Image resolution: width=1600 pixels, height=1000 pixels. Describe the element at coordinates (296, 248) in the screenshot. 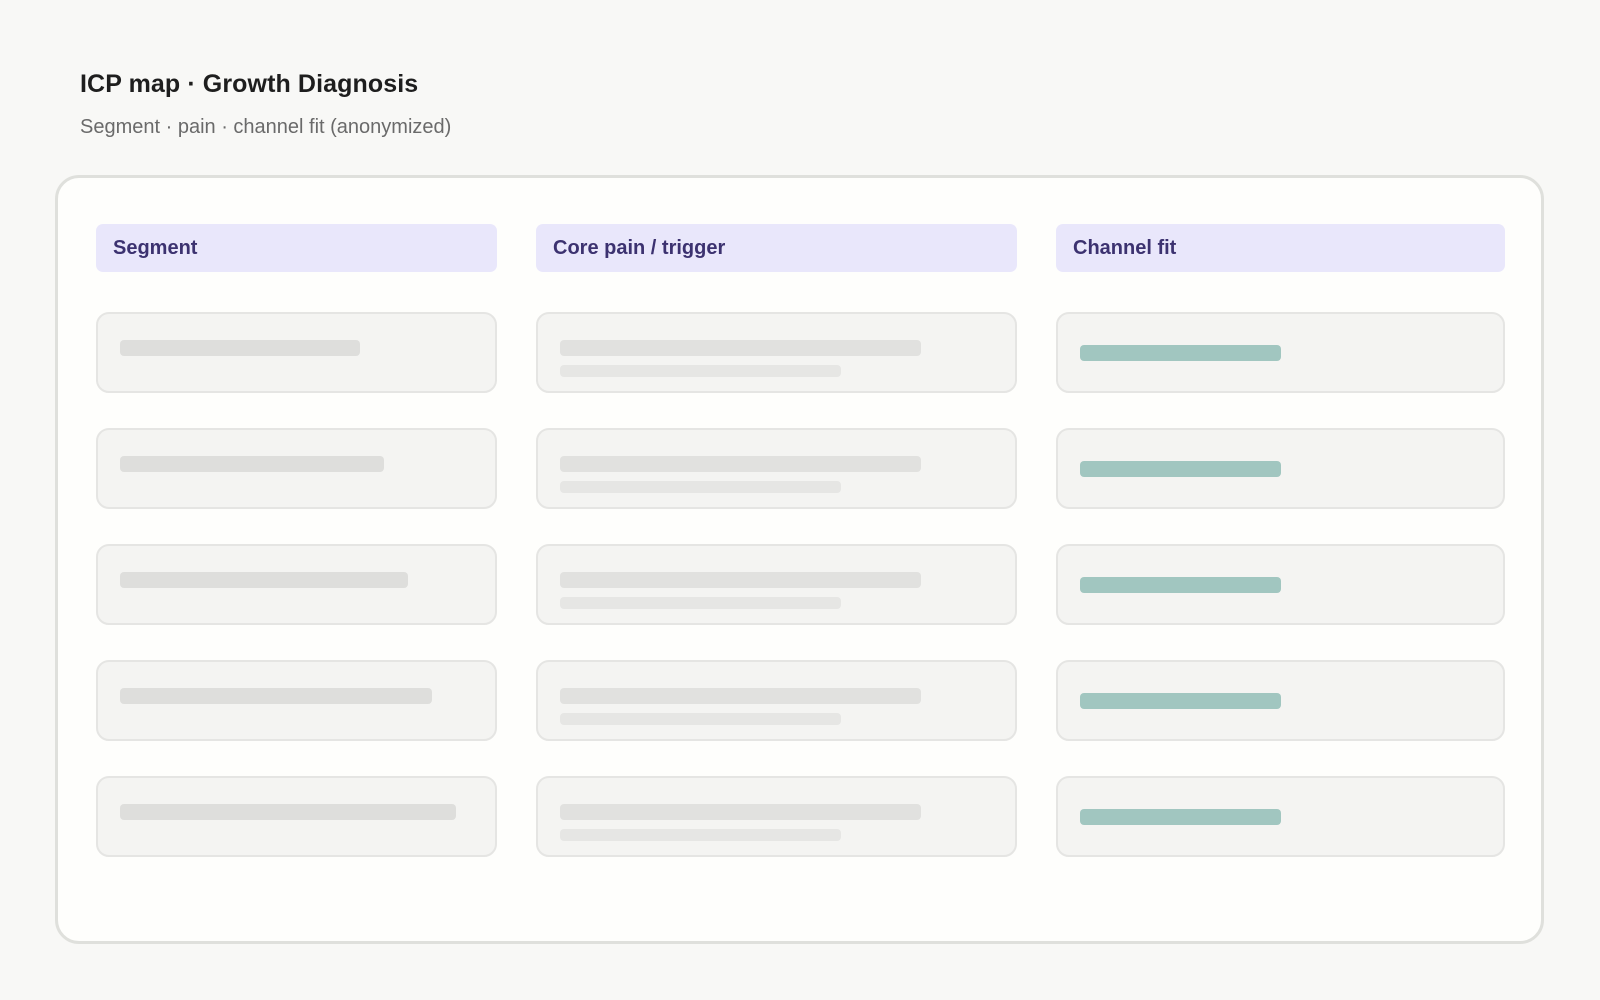

I see `column-header-segment: Segment` at that location.